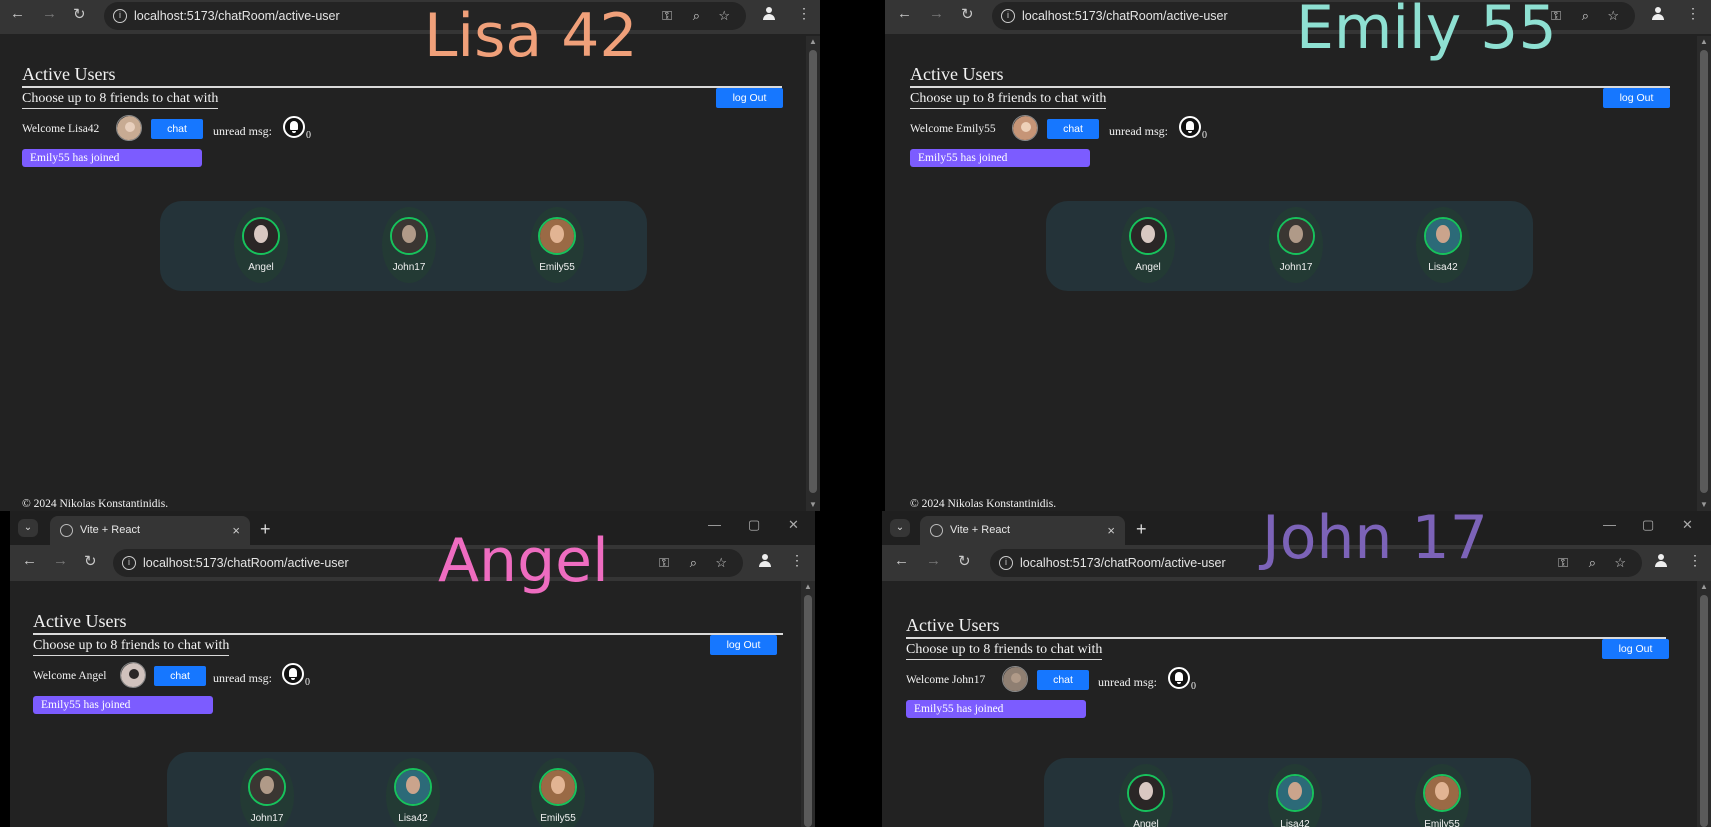 The height and width of the screenshot is (827, 1711). What do you see at coordinates (1148, 236) in the screenshot?
I see `avatar-portrait` at bounding box center [1148, 236].